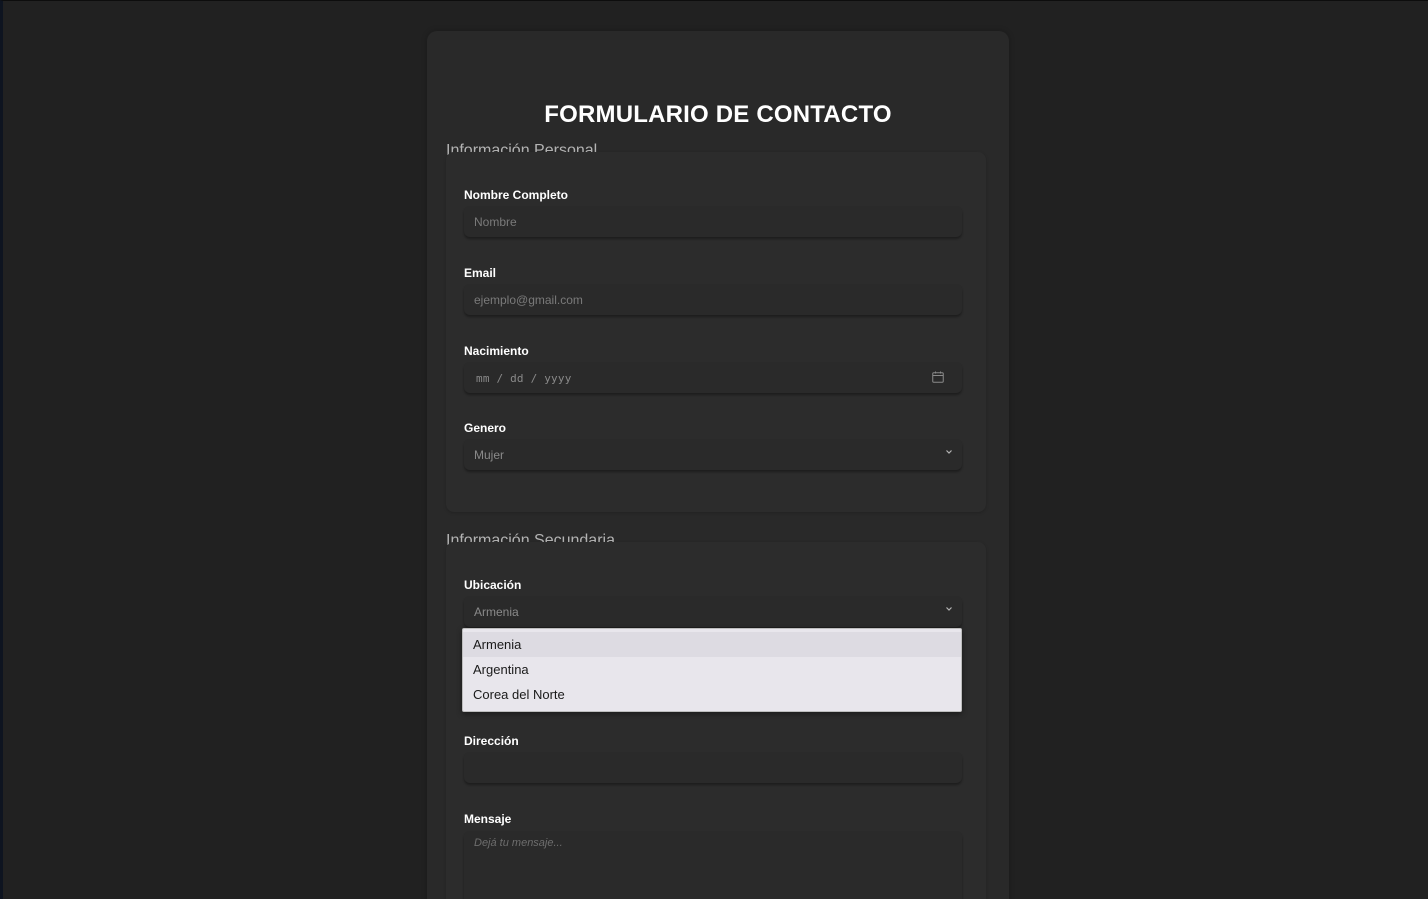 The height and width of the screenshot is (899, 1428). Describe the element at coordinates (718, 114) in the screenshot. I see `form-title: FORMULARIO DE CONTACTO` at that location.